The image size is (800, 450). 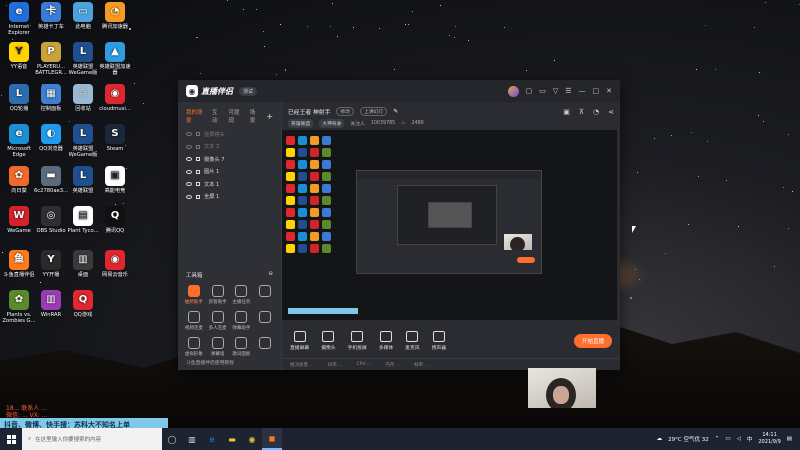 I want to click on toolbox-item: 房管助手, so click(x=218, y=295).